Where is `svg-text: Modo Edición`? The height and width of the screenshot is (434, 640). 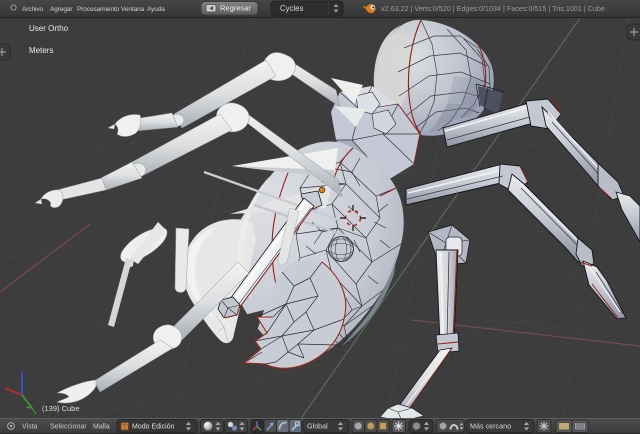
svg-text: Modo Edición is located at coordinates (153, 427).